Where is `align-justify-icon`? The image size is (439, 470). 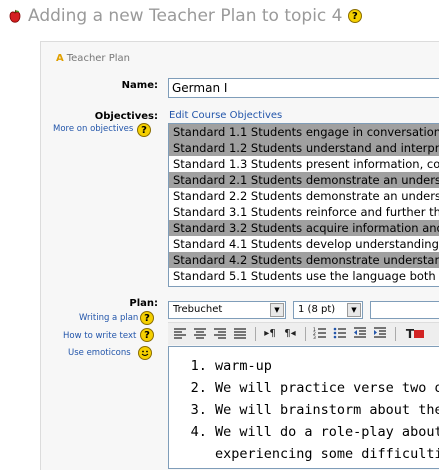
align-justify-icon is located at coordinates (240, 334).